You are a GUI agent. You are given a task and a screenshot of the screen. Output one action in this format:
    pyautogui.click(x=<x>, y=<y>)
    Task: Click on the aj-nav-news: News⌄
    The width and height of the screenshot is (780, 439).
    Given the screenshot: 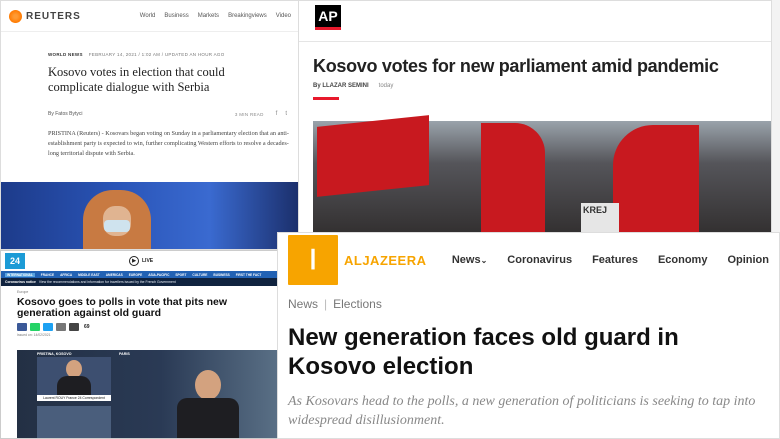 What is the action you would take?
    pyautogui.click(x=469, y=260)
    